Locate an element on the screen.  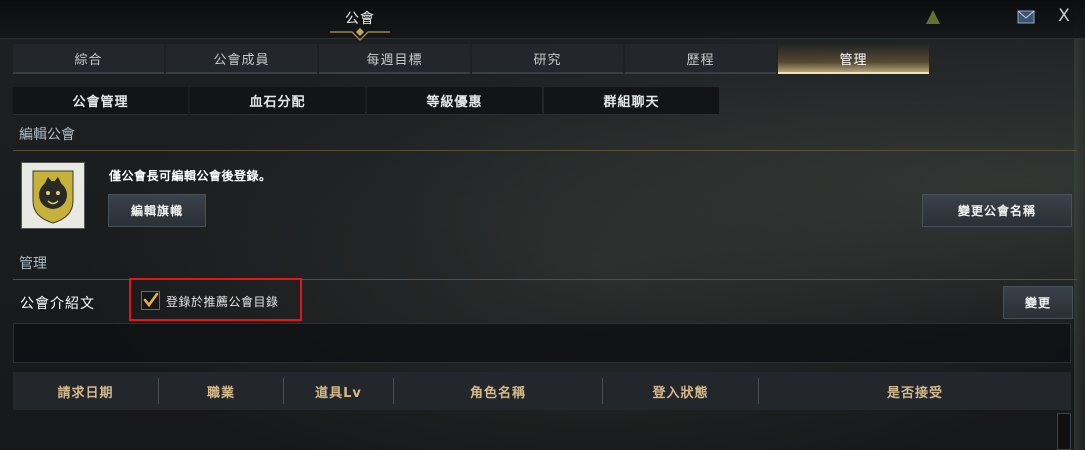
column-item-level: 道具Lv is located at coordinates (339, 391).